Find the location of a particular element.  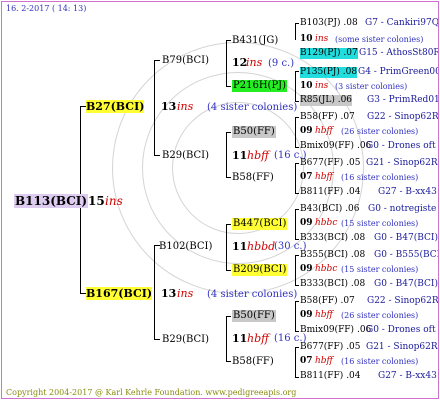

gen5-desc: G21 - Sinop62R is located at coordinates (402, 347).